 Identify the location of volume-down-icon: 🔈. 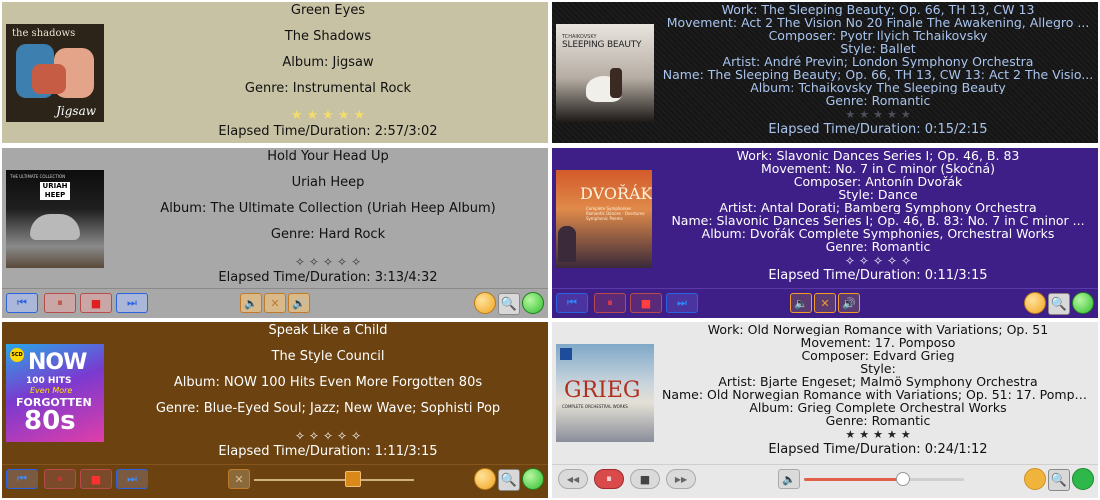
(251, 303).